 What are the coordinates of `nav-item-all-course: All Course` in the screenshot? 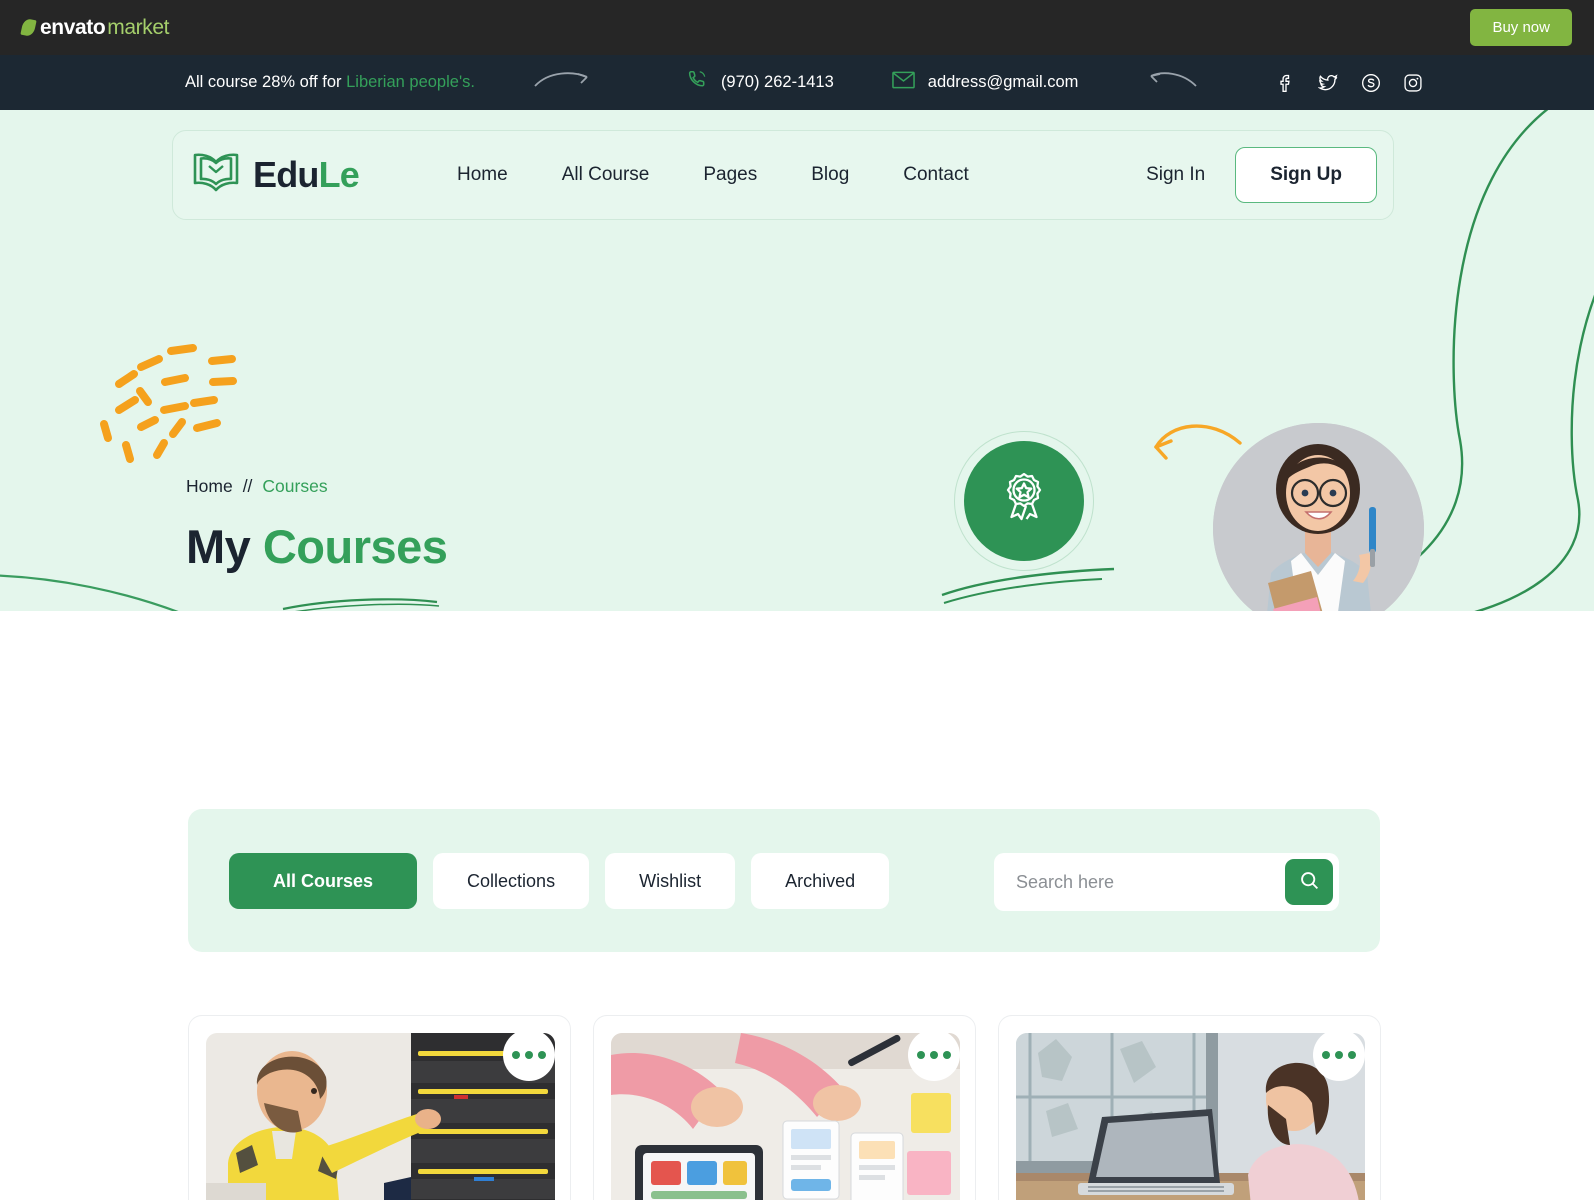 It's located at (606, 175).